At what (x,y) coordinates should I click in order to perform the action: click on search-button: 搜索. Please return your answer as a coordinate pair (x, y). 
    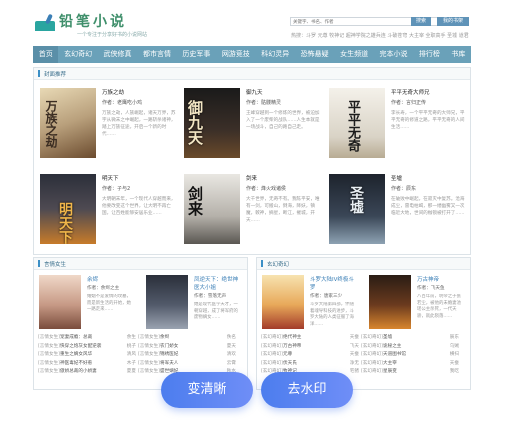
    Looking at the image, I should click on (421, 21).